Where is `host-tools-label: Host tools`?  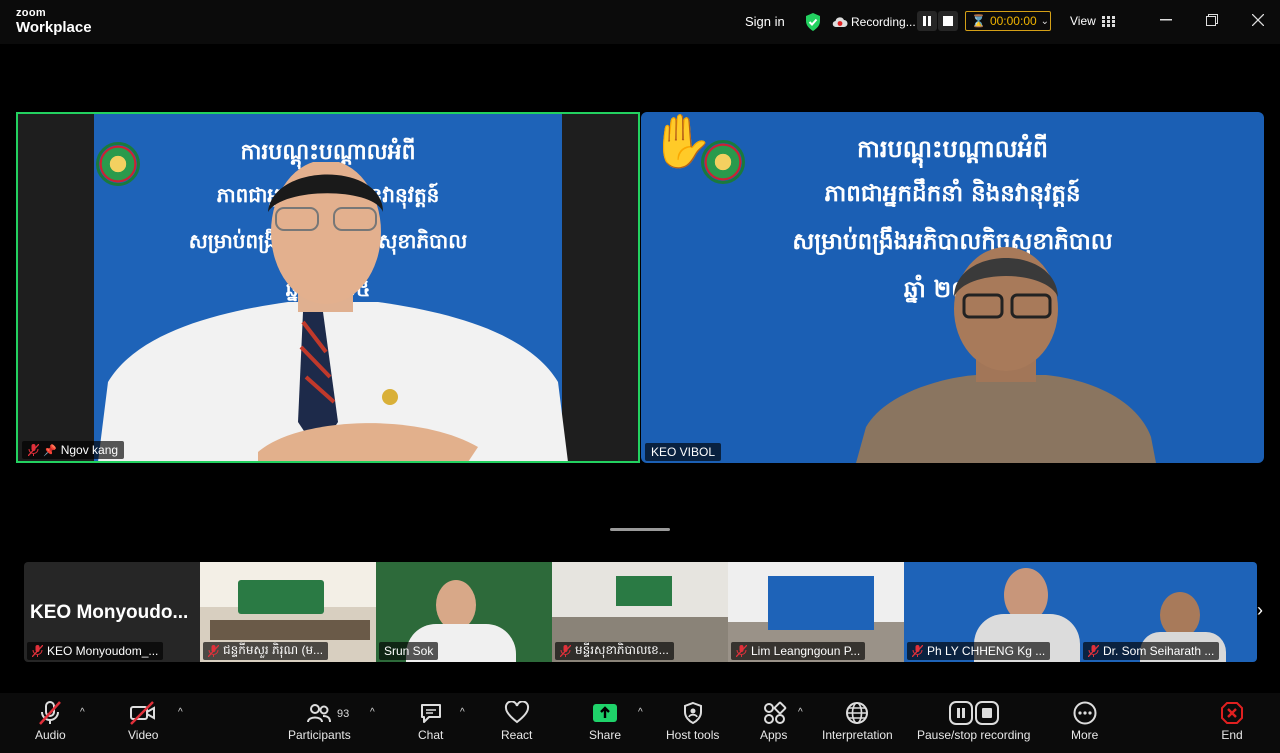
host-tools-label: Host tools is located at coordinates (693, 735).